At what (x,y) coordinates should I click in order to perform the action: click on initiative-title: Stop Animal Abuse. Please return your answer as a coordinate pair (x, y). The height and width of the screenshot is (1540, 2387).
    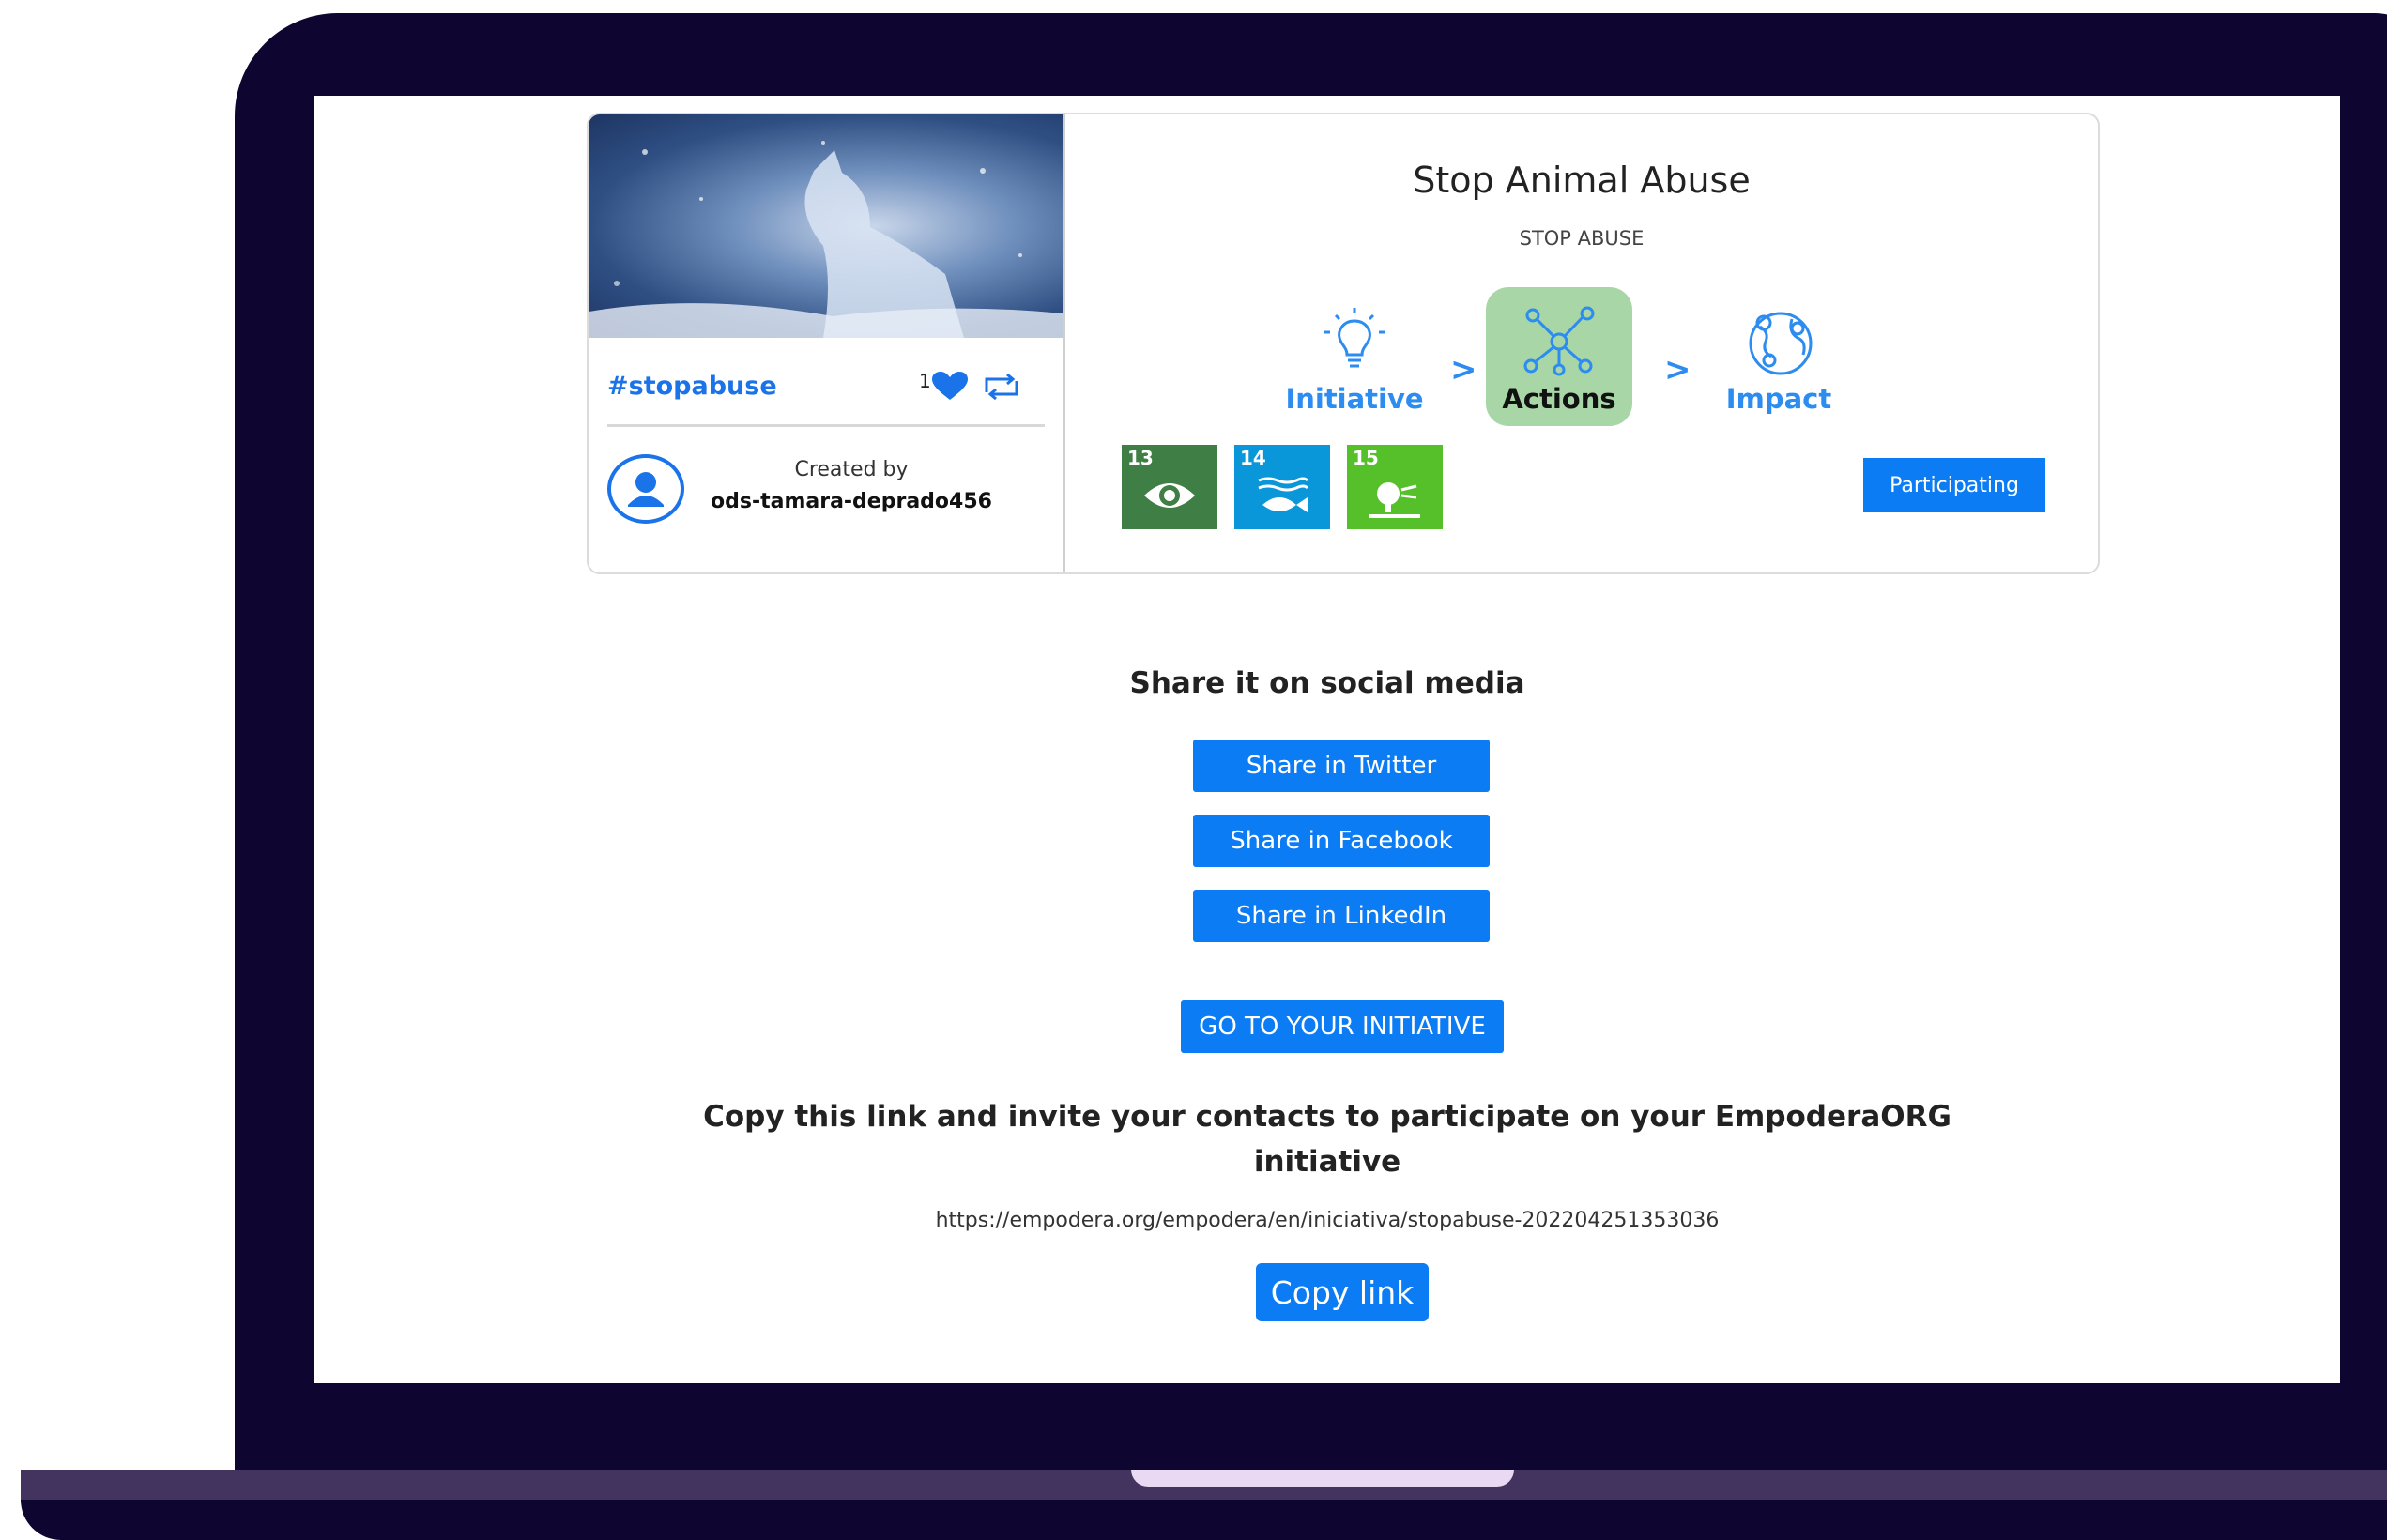
    Looking at the image, I should click on (1582, 180).